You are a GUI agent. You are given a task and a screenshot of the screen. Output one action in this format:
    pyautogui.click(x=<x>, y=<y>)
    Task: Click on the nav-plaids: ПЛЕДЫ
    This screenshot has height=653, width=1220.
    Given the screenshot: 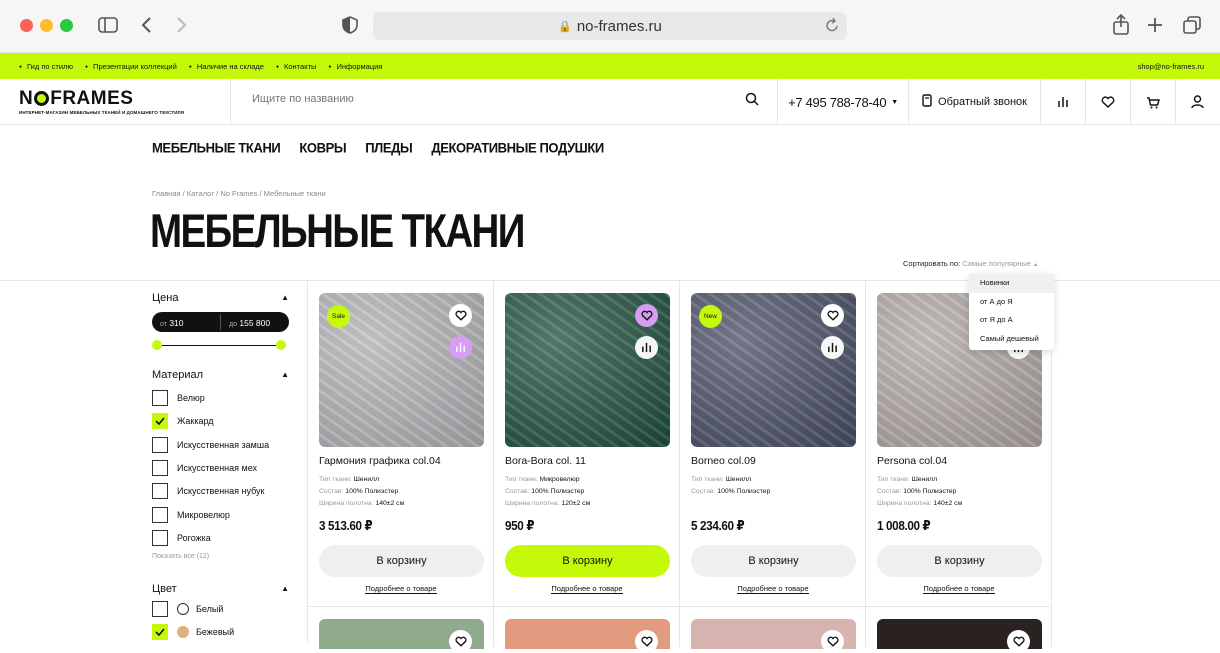 What is the action you would take?
    pyautogui.click(x=389, y=147)
    